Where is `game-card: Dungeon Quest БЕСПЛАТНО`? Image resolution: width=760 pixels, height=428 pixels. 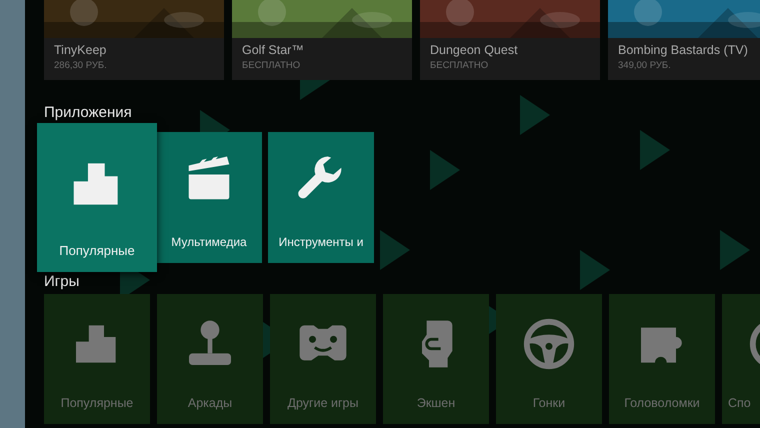
game-card: Dungeon Quest БЕСПЛАТНО is located at coordinates (510, 40).